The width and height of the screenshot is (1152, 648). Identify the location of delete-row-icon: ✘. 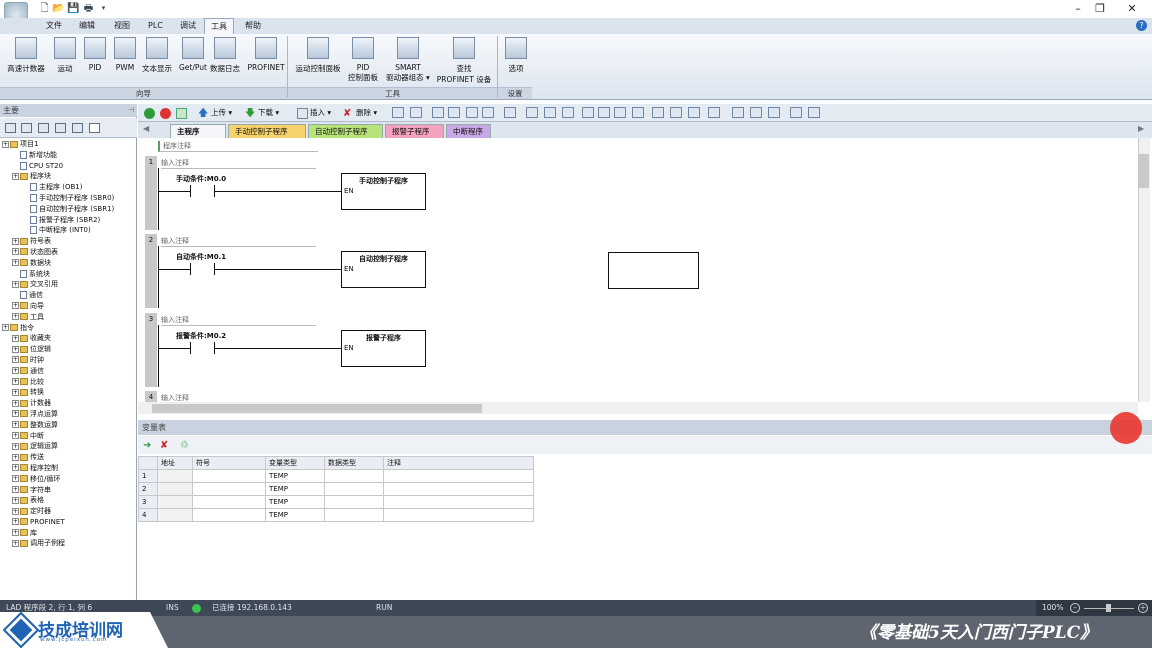
(165, 445).